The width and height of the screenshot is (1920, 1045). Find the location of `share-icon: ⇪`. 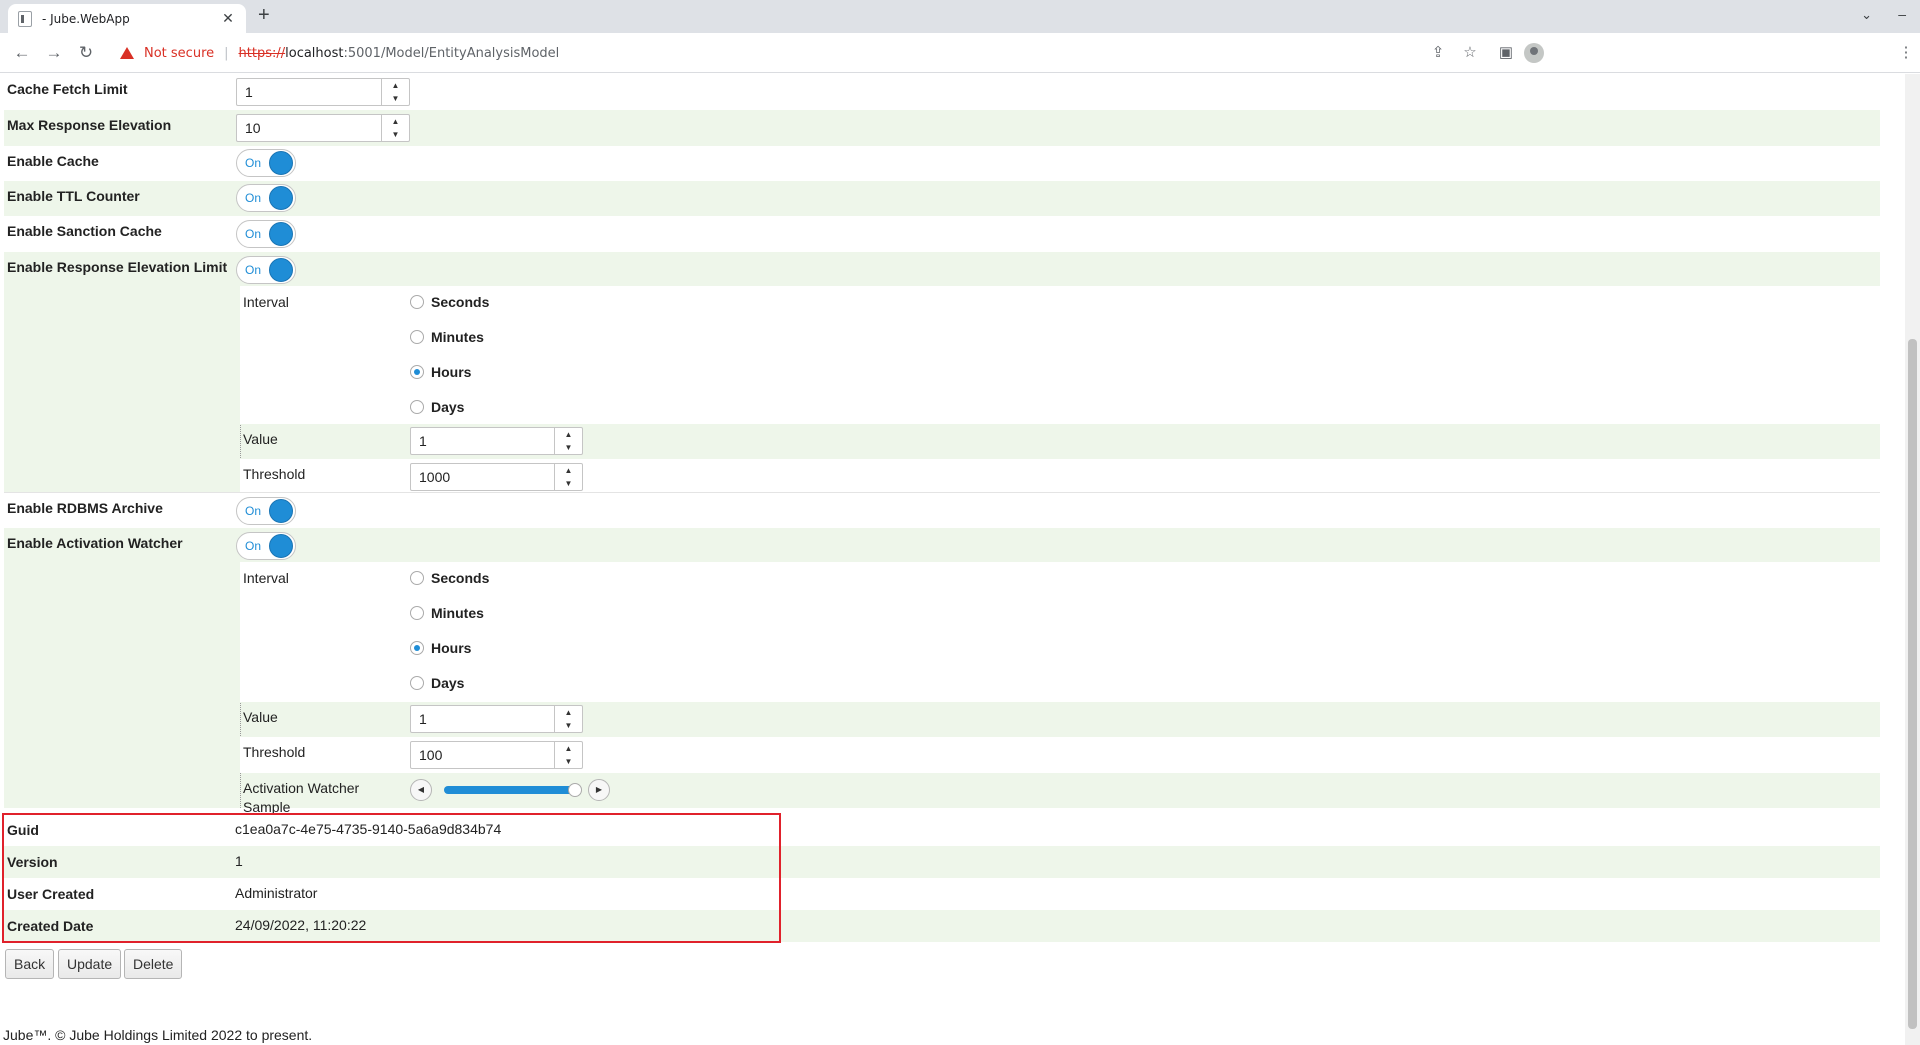

share-icon: ⇪ is located at coordinates (1438, 52).